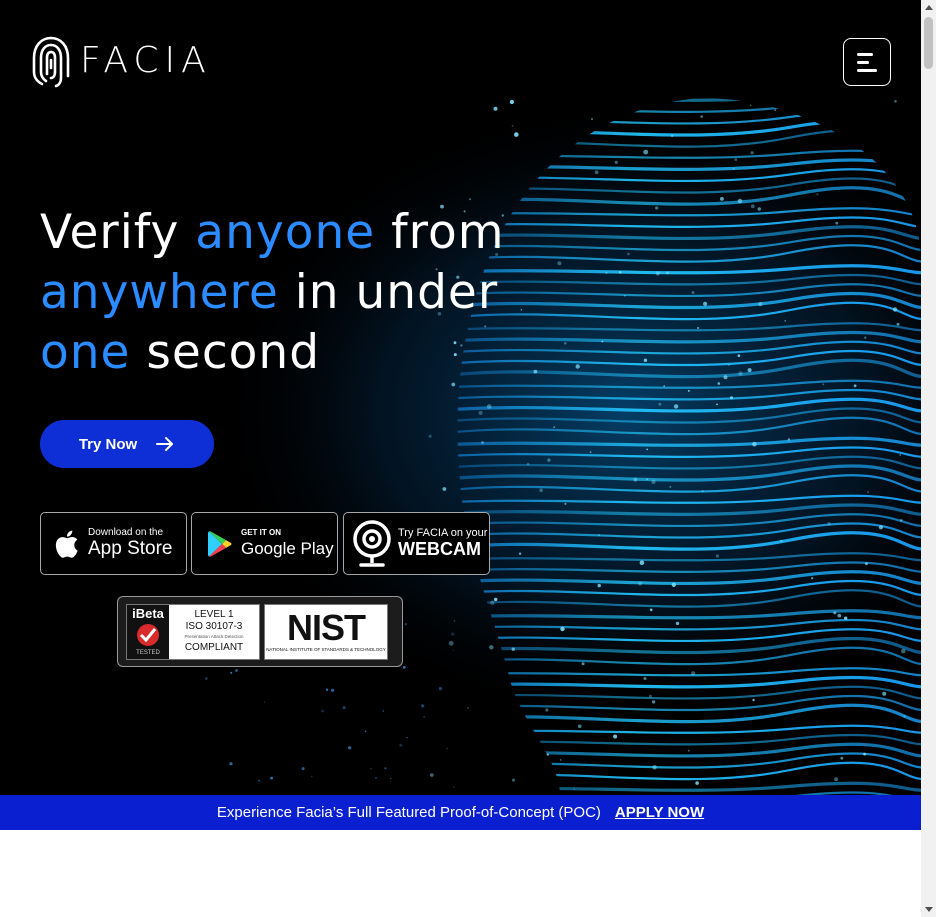 This screenshot has height=917, width=936. I want to click on scroll-thumb, so click(928, 43).